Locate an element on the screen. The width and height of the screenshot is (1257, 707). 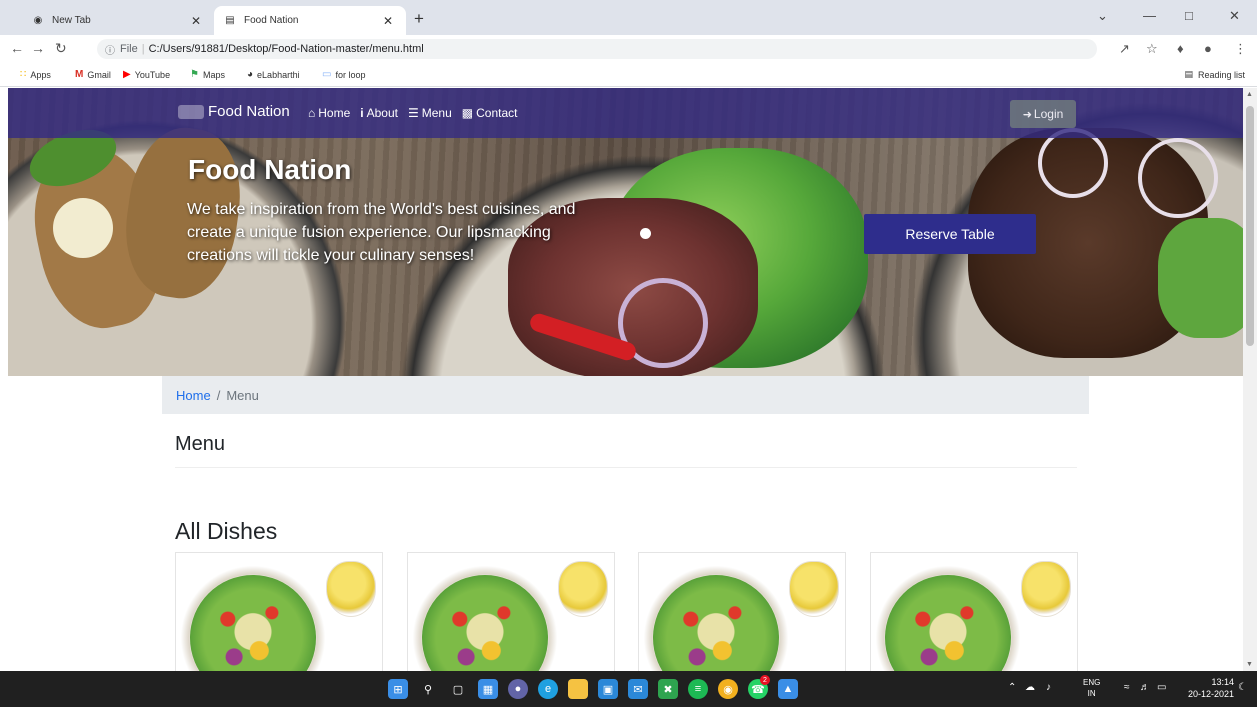
bookmark-for-loop: ▭ for loop is located at coordinates (343, 74).